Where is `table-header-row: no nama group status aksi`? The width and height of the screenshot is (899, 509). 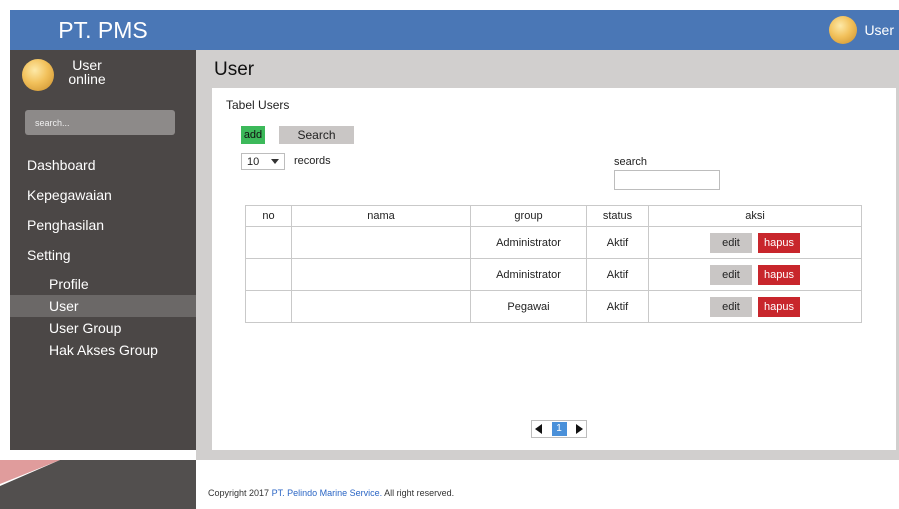 table-header-row: no nama group status aksi is located at coordinates (553, 216).